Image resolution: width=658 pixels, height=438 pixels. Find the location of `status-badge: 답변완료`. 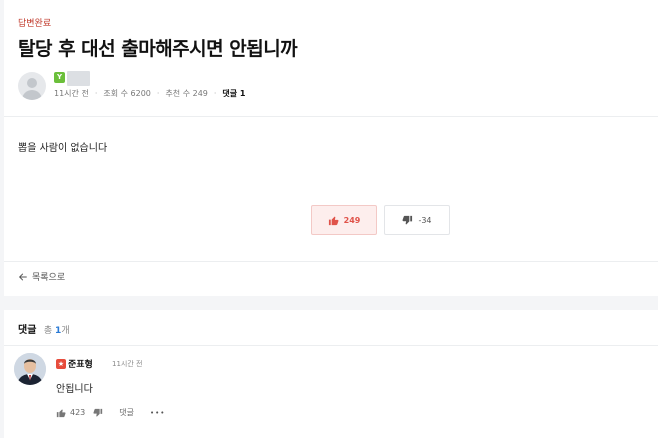

status-badge: 답변완료 is located at coordinates (35, 24).